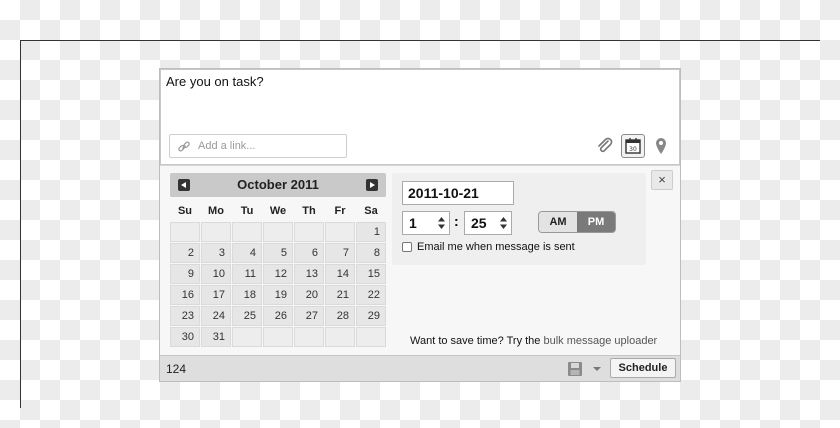  Describe the element at coordinates (420, 368) in the screenshot. I see `composer-footer: 124 Schedule` at that location.